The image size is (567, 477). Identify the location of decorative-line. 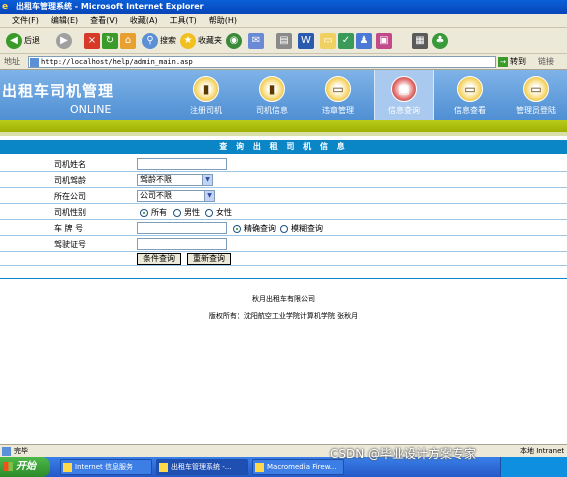
(283, 134).